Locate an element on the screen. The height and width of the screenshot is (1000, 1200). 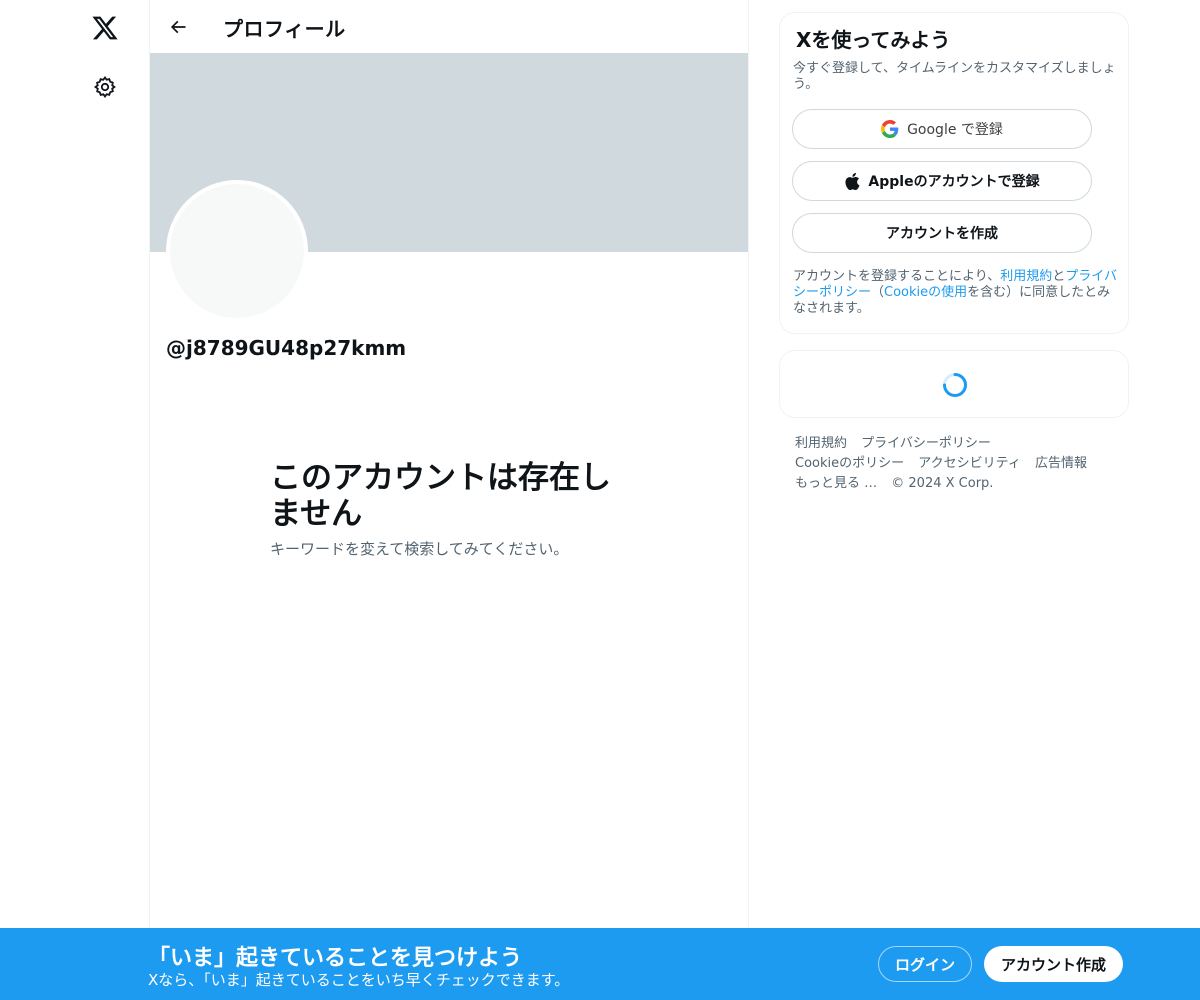
left-nav is located at coordinates (74, 500).